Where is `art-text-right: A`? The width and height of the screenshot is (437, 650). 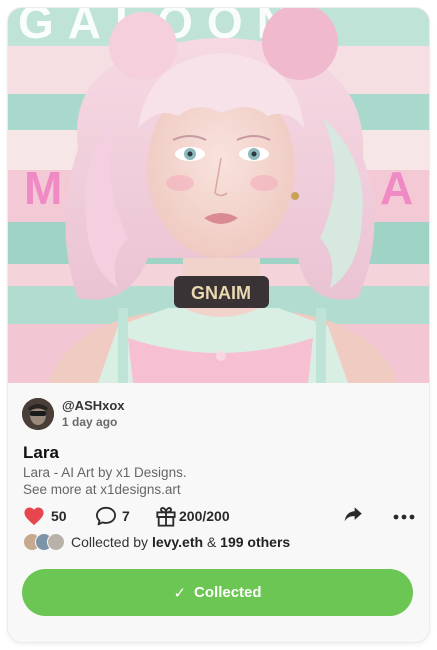 art-text-right: A is located at coordinates (396, 188).